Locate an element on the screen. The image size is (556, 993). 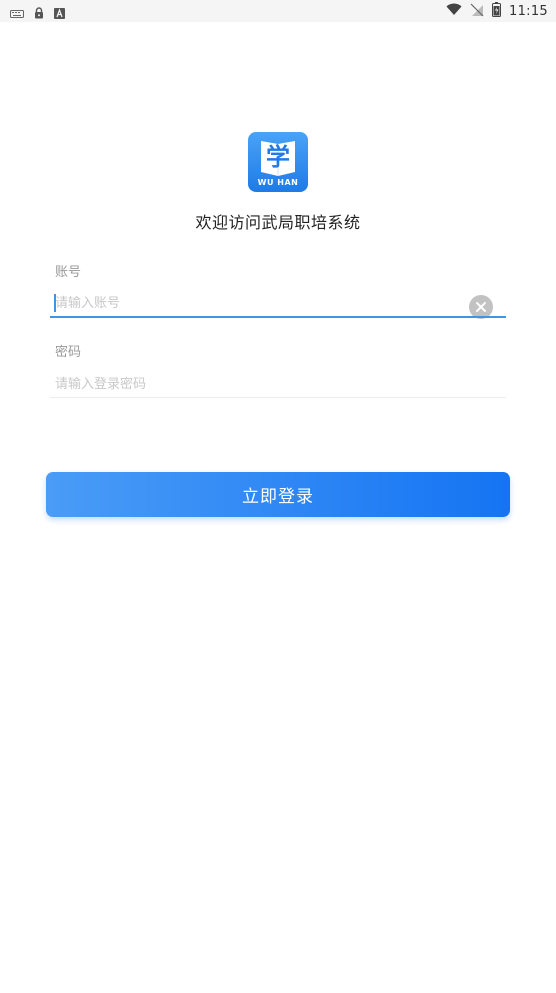
text-cursor is located at coordinates (55, 303).